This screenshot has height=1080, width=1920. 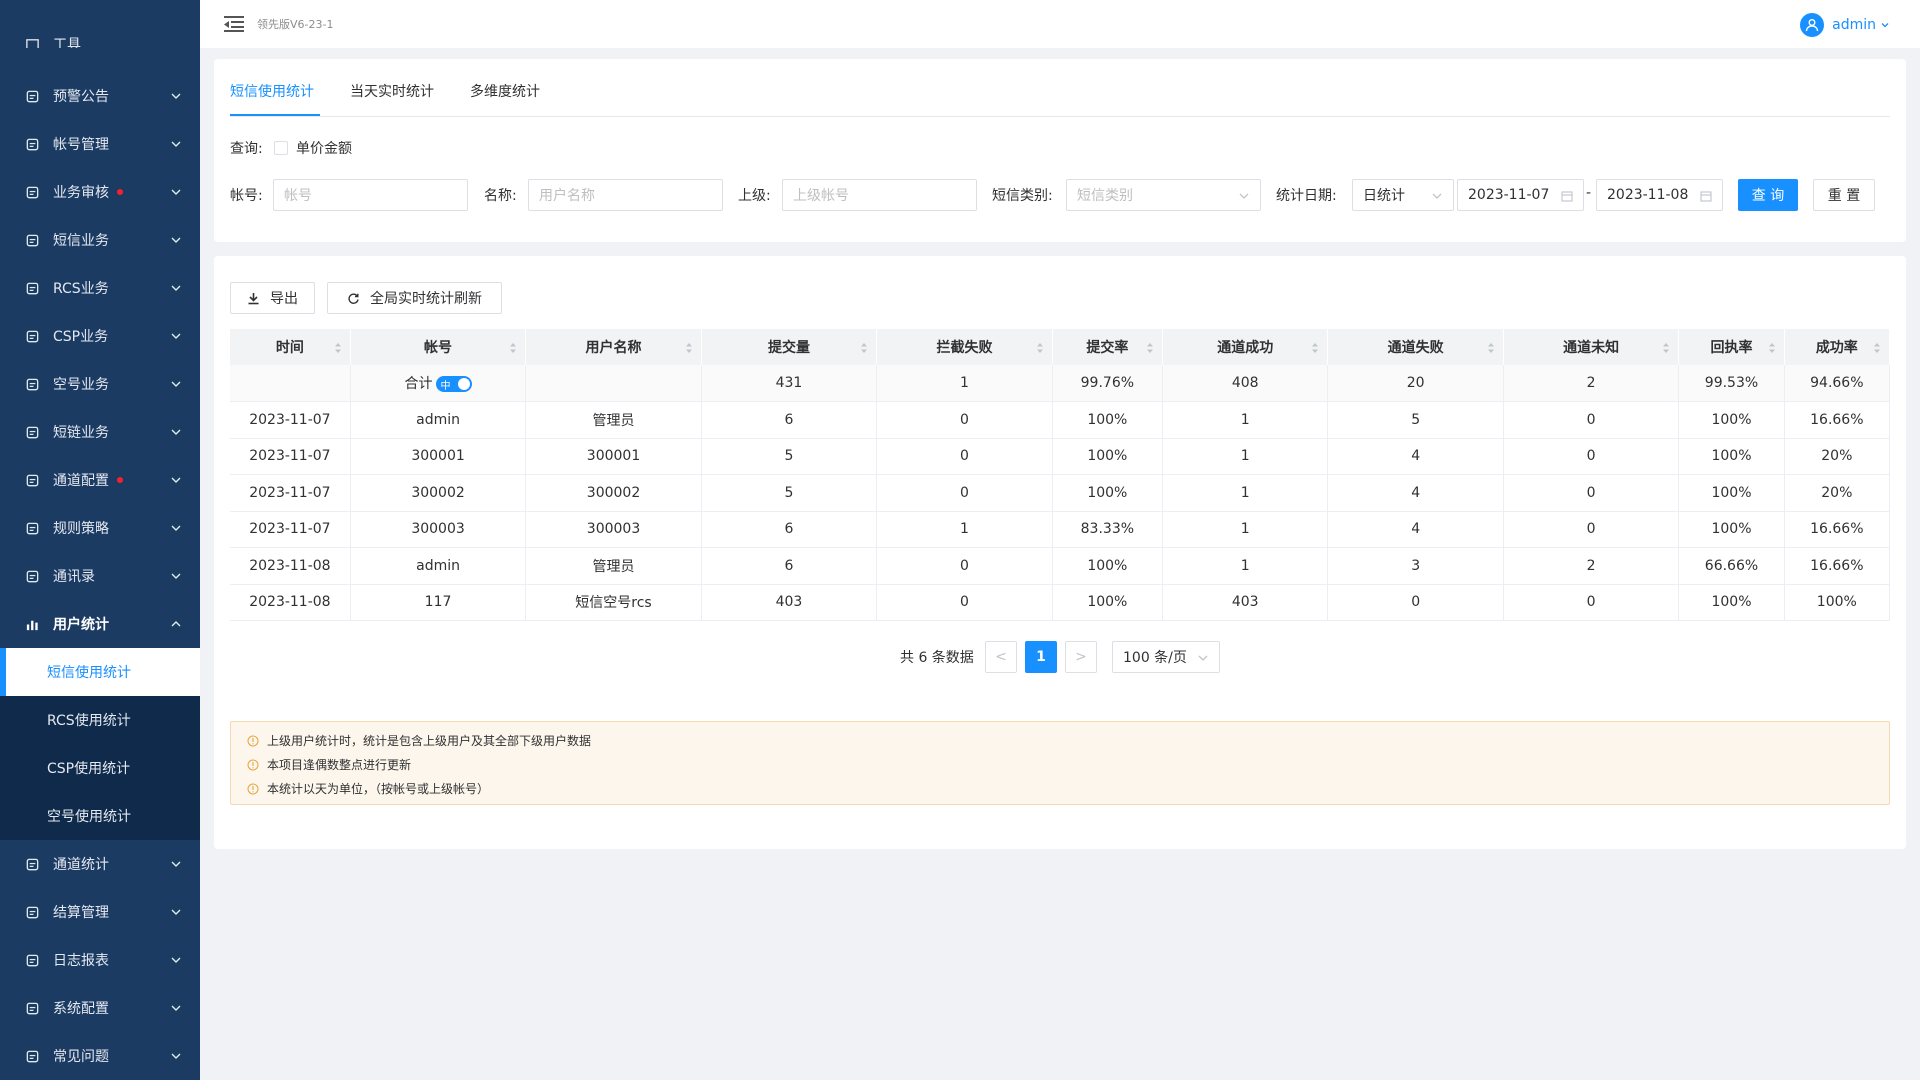 What do you see at coordinates (1107, 529) in the screenshot?
I see `cell-submit-rate: 83.33%` at bounding box center [1107, 529].